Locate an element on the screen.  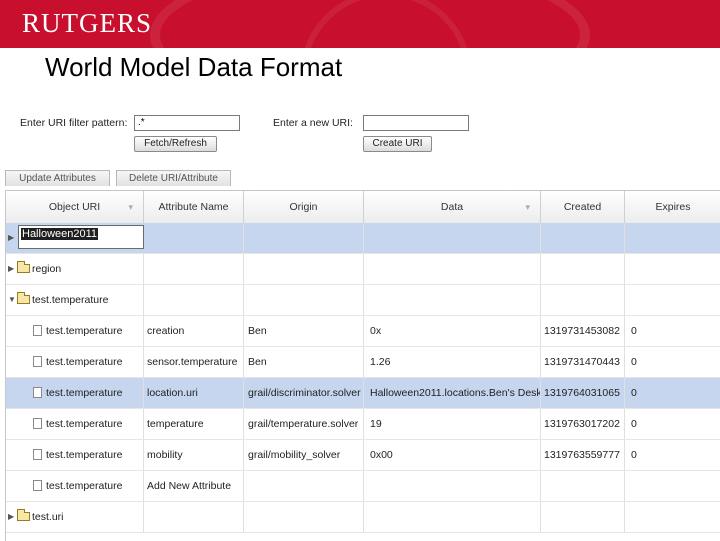
created-cell: 1319763559777 is located at coordinates (583, 455).